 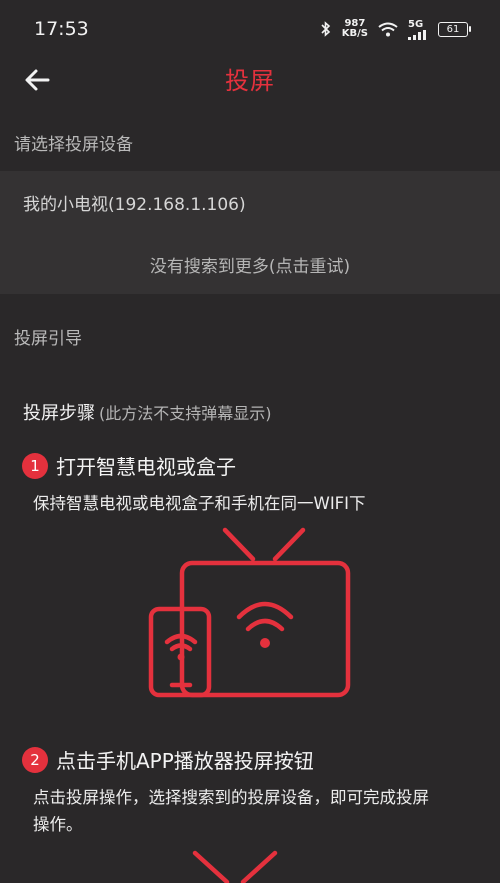 I want to click on guide-section-label: 投屏引导, so click(x=48, y=339).